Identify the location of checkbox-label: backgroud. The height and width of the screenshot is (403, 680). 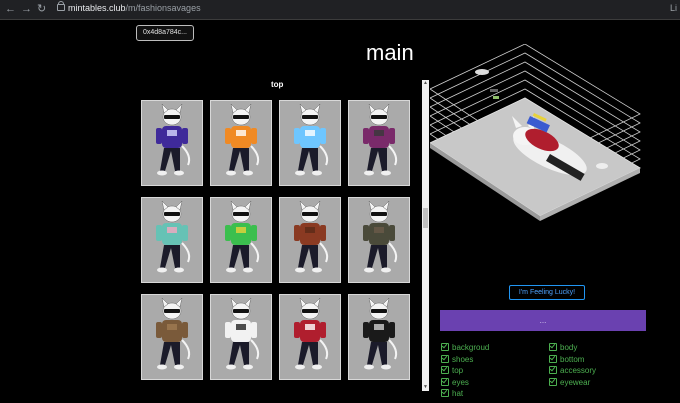
(471, 347).